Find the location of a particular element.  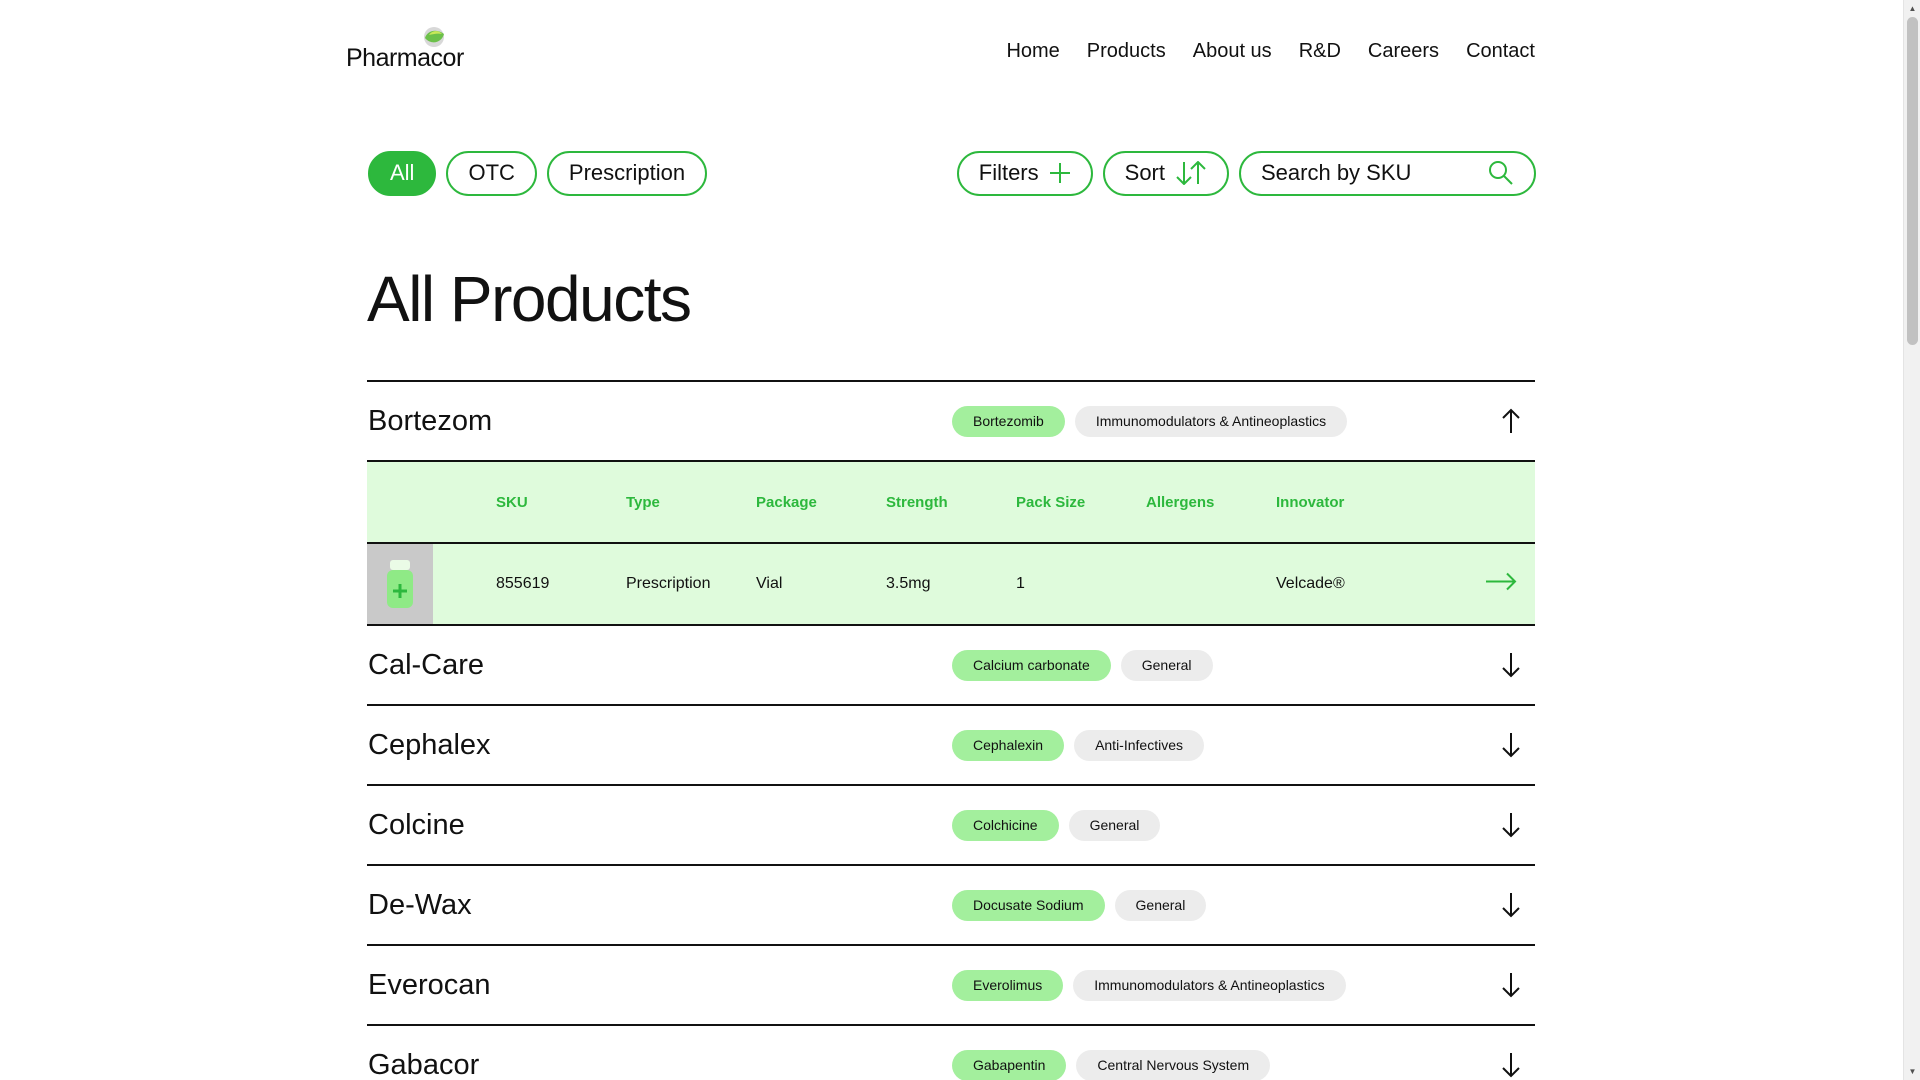

product-row: Colcine Colchicine General is located at coordinates (951, 825).